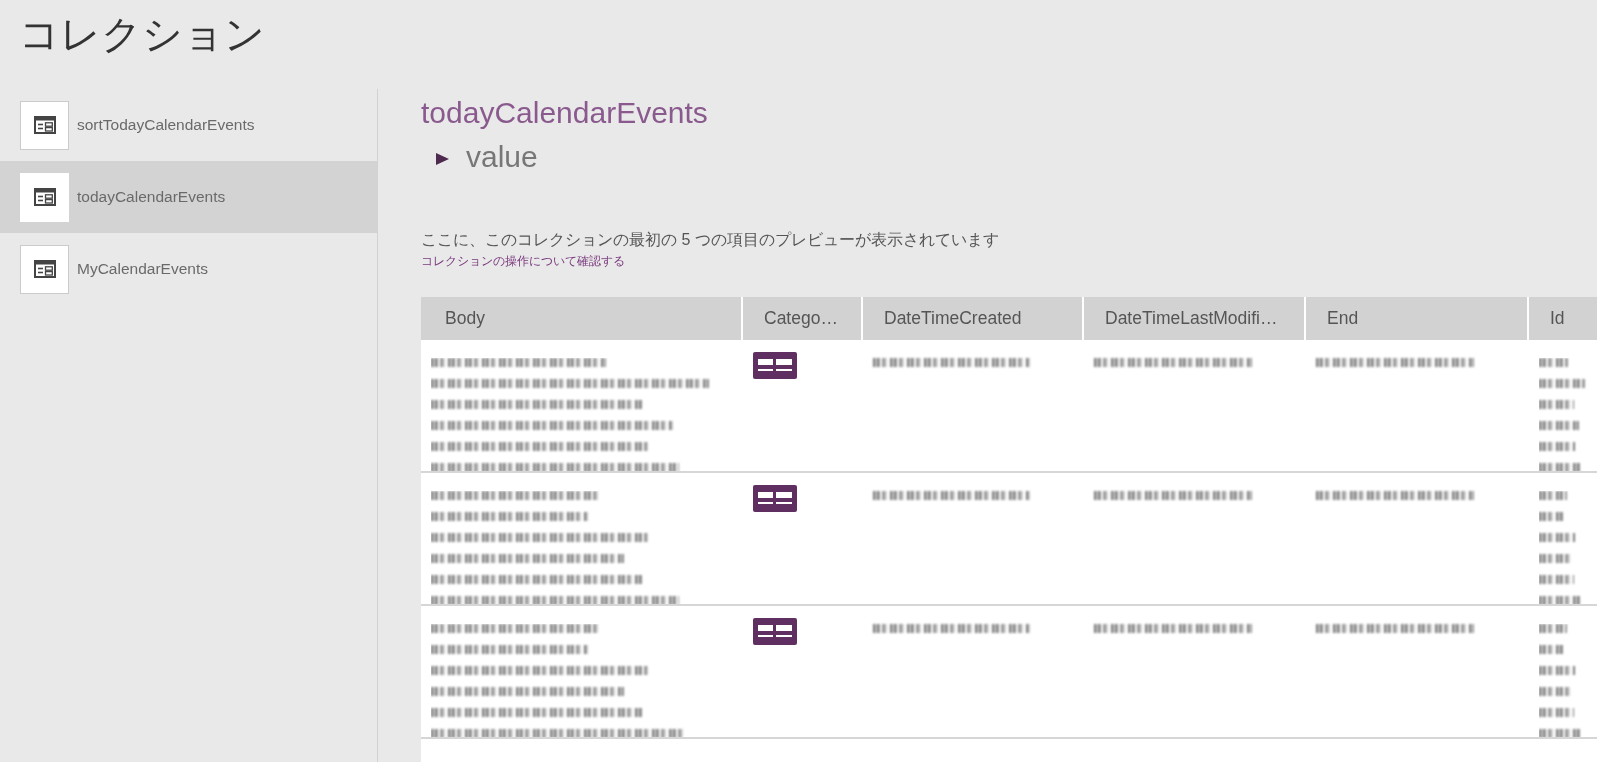 Image resolution: width=1597 pixels, height=762 pixels. What do you see at coordinates (442, 159) in the screenshot?
I see `caret-icon` at bounding box center [442, 159].